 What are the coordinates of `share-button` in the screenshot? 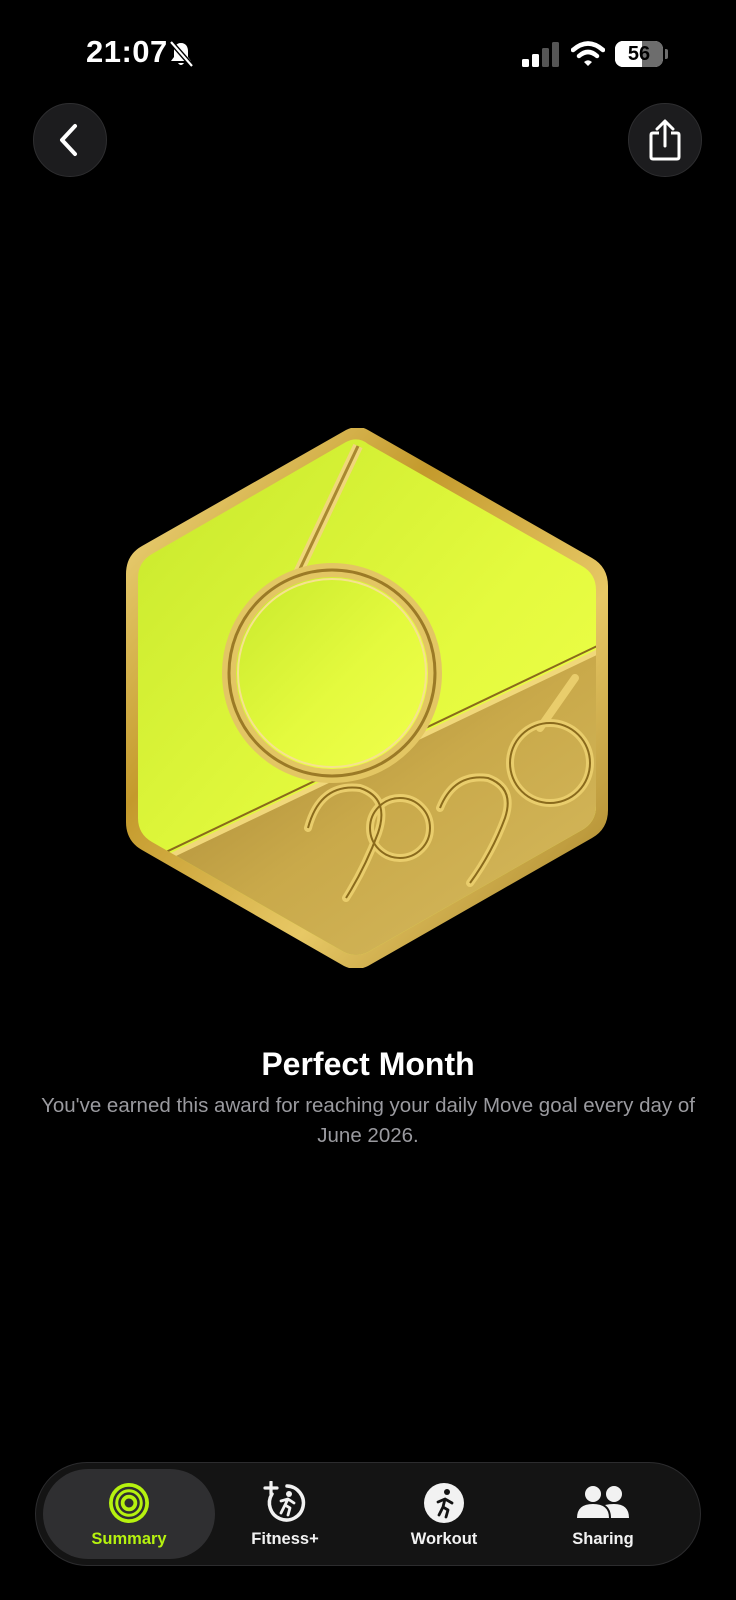 It's located at (665, 140).